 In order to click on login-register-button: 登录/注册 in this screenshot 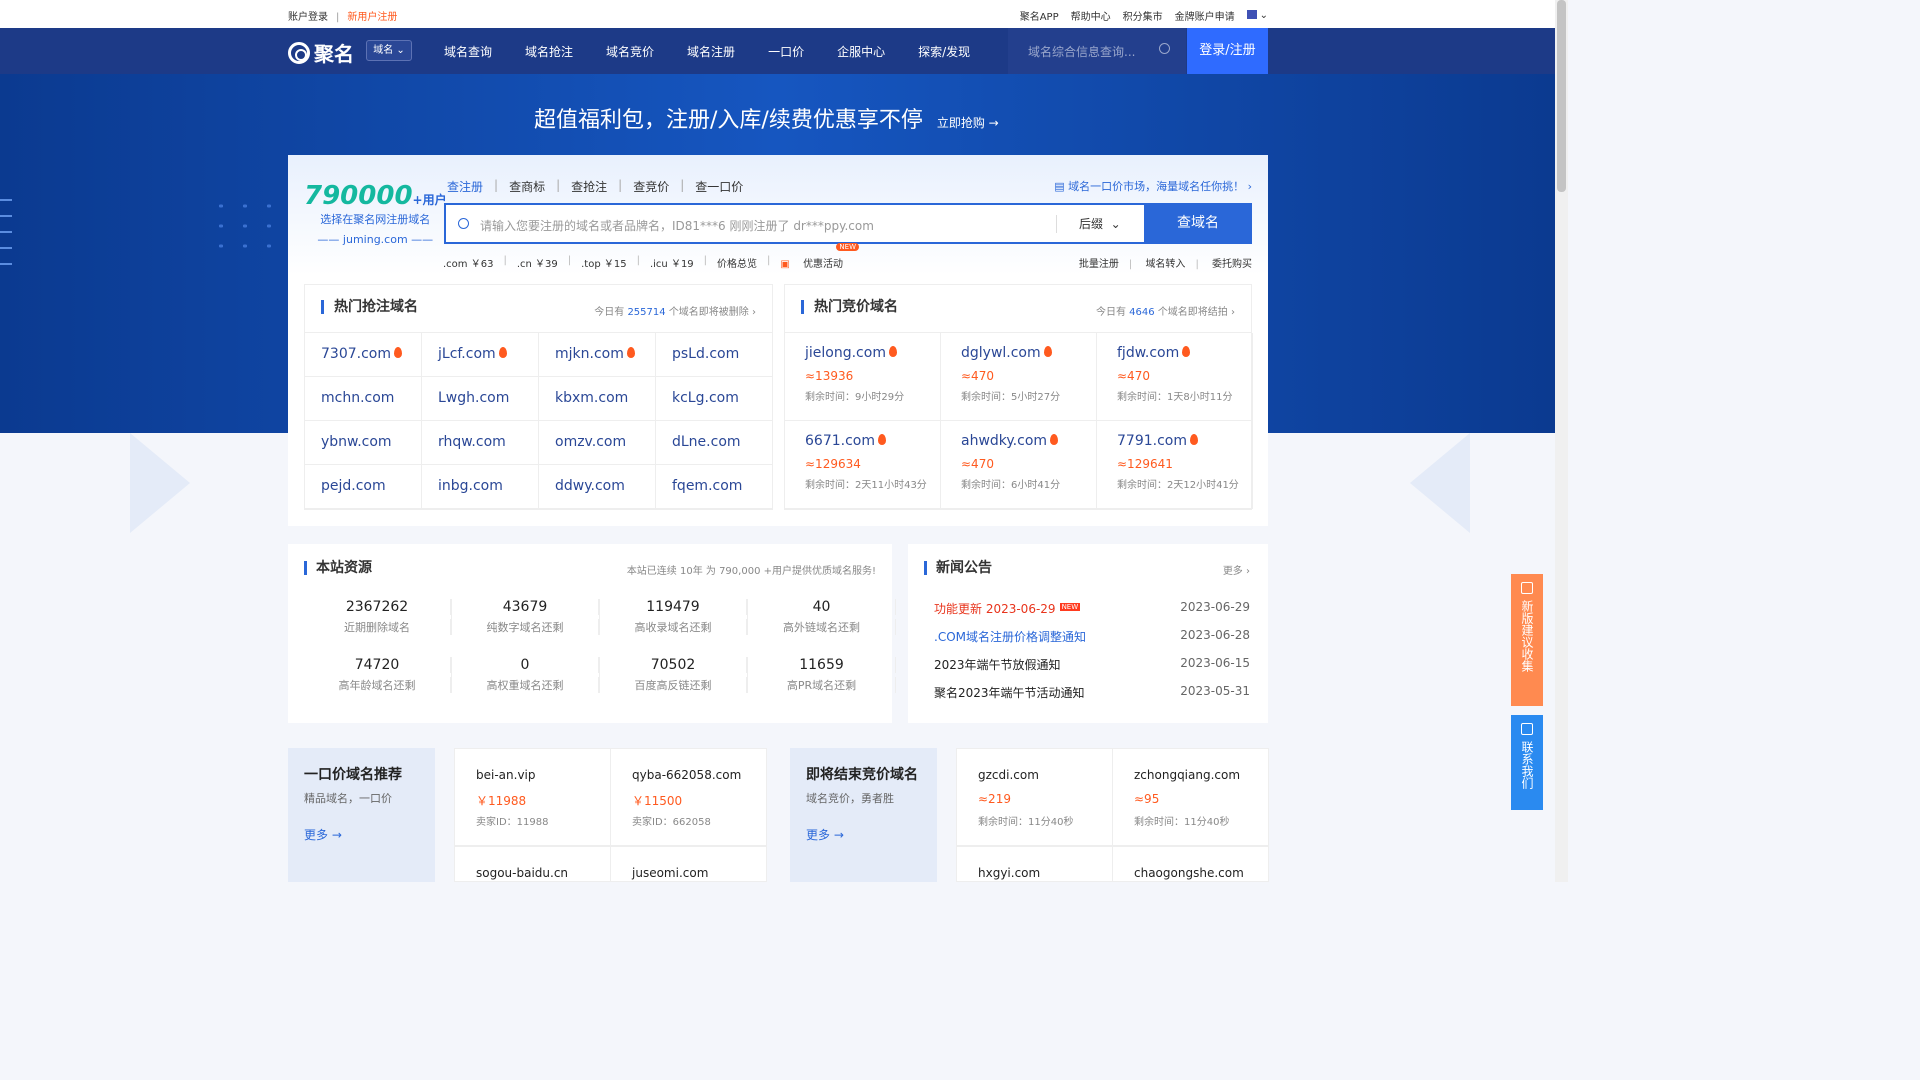, I will do `click(1227, 51)`.